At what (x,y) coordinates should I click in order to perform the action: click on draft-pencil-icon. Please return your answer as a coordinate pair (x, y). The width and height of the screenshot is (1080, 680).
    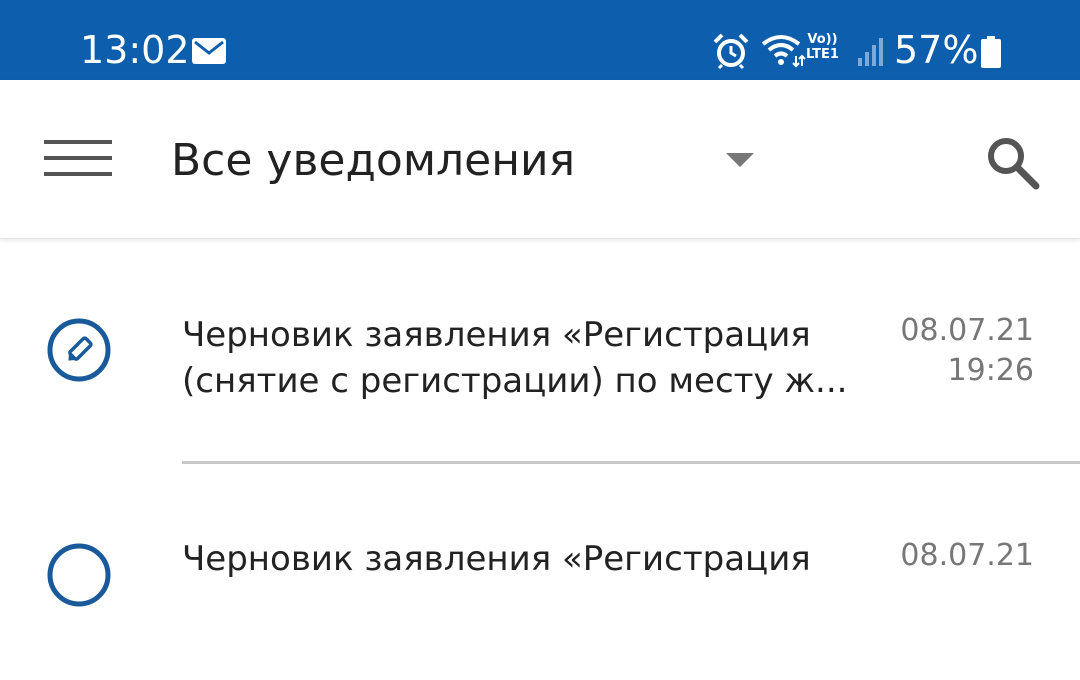
    Looking at the image, I should click on (79, 350).